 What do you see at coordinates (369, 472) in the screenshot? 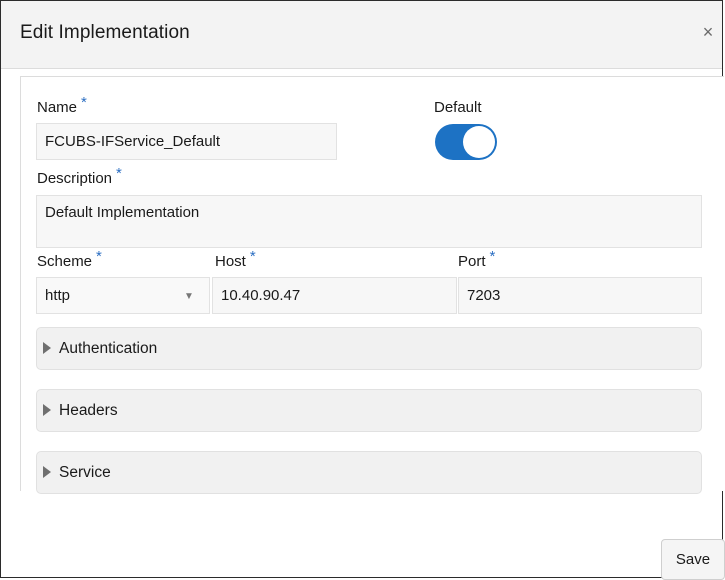
I see `section-service: Service` at bounding box center [369, 472].